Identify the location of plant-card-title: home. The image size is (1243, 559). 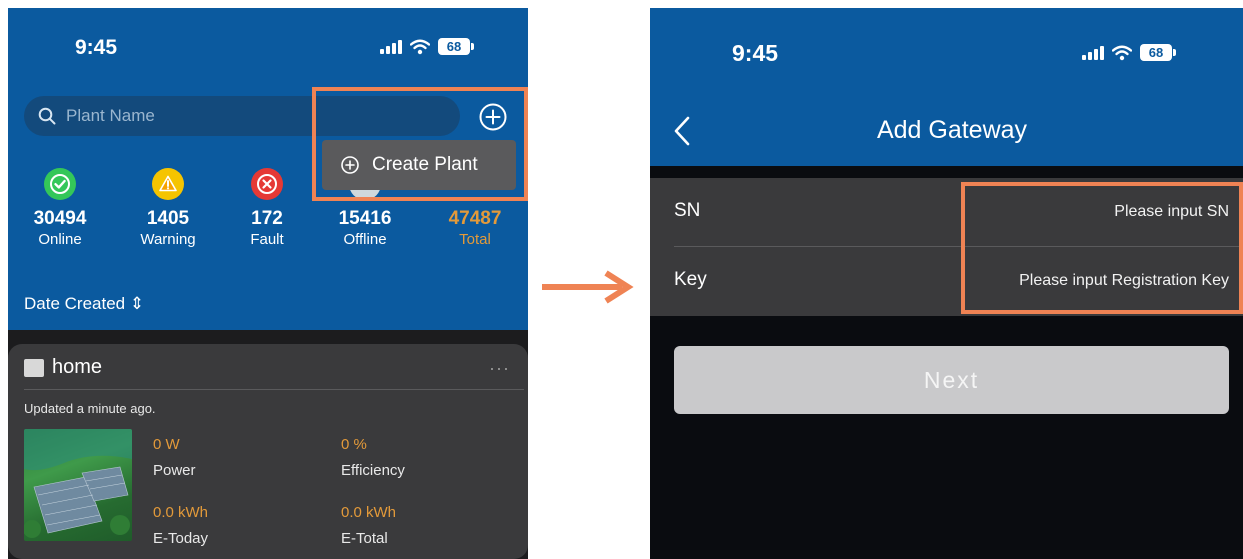
(63, 367).